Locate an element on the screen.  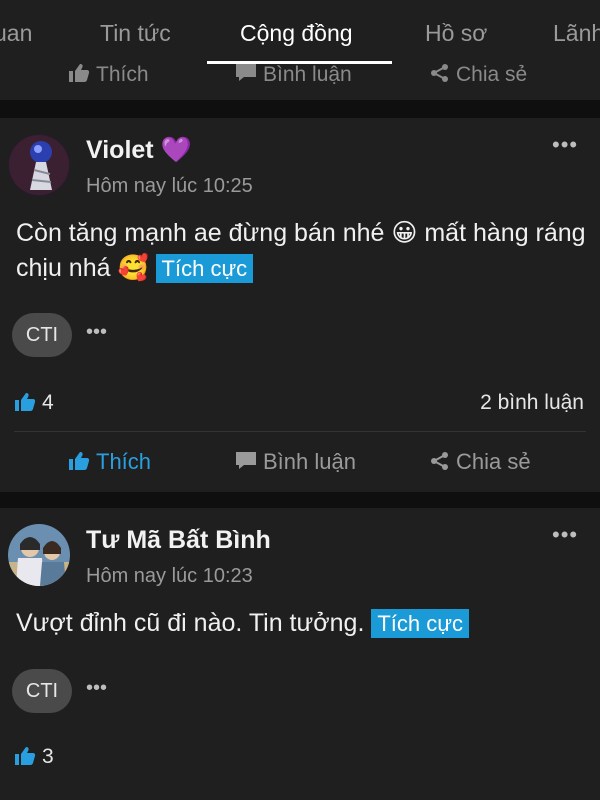
like-count: 4 is located at coordinates (34, 403).